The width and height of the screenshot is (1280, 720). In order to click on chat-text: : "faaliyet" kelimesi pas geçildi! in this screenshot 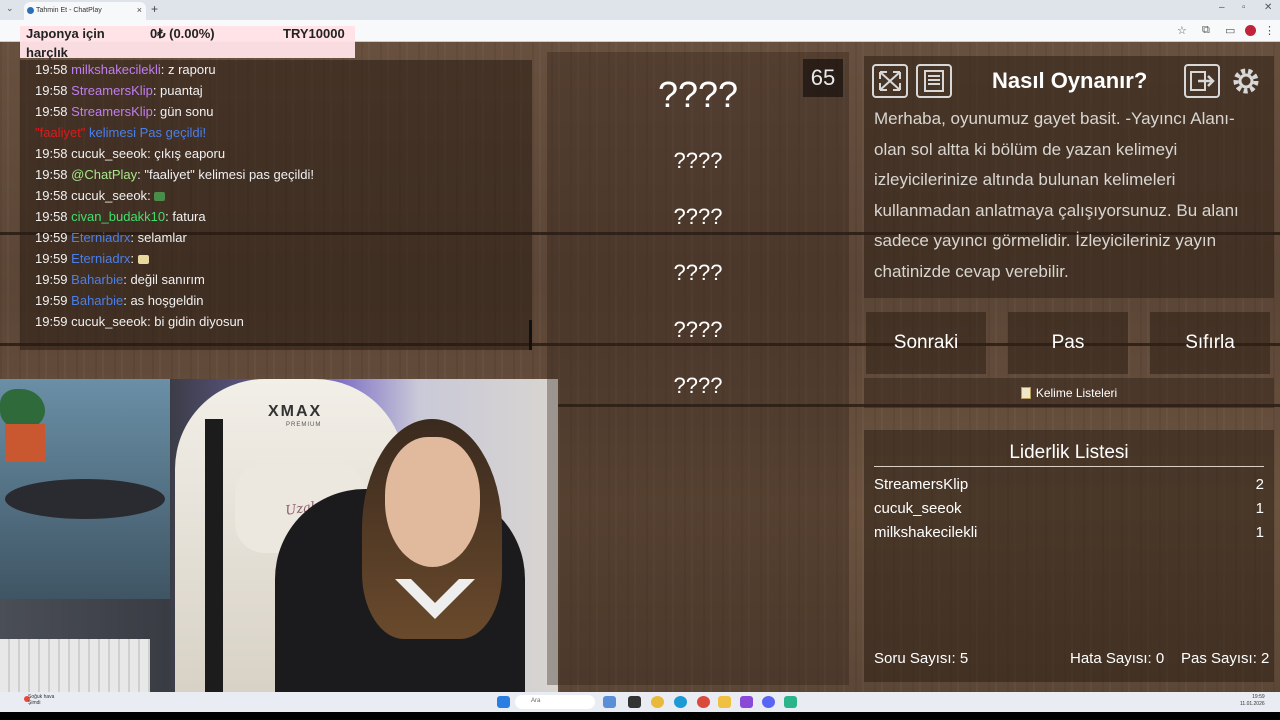, I will do `click(225, 174)`.